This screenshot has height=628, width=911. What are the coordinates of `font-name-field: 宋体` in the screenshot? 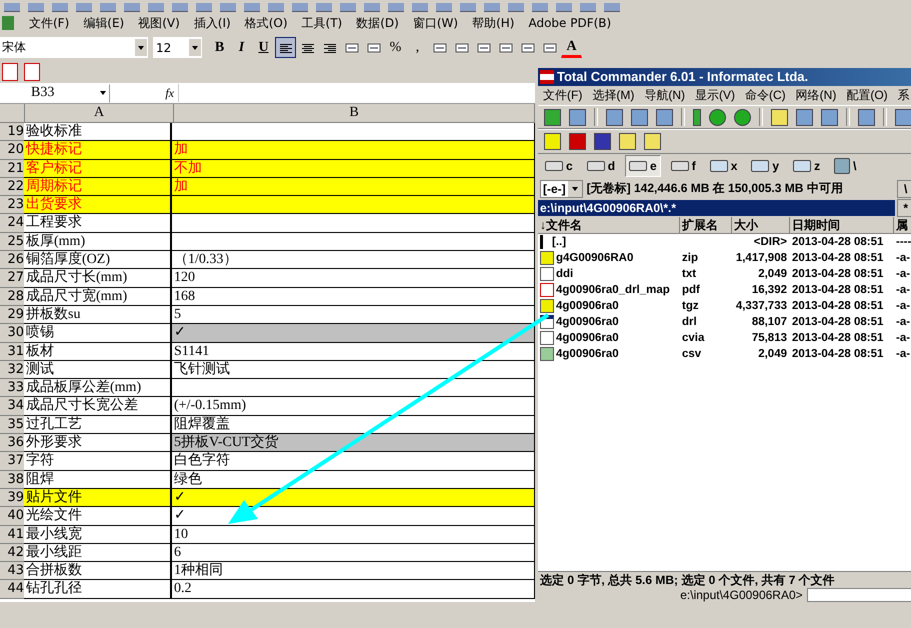 It's located at (74, 47).